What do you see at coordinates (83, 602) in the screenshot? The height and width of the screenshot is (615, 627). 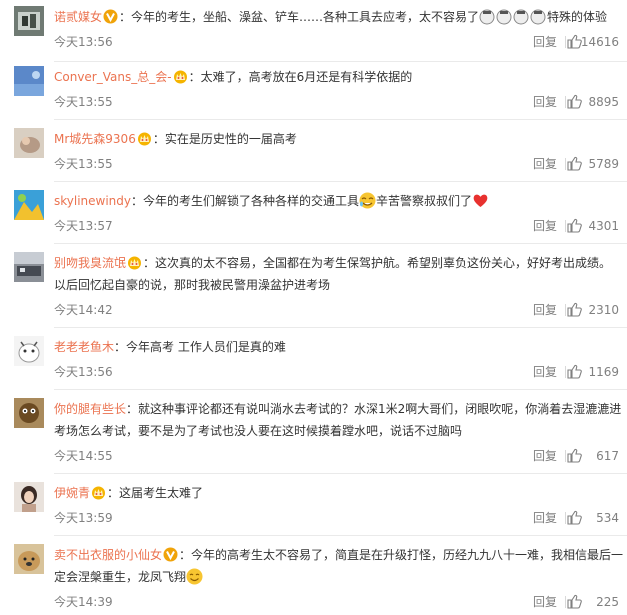 I see `timestamp: 今天14:39` at bounding box center [83, 602].